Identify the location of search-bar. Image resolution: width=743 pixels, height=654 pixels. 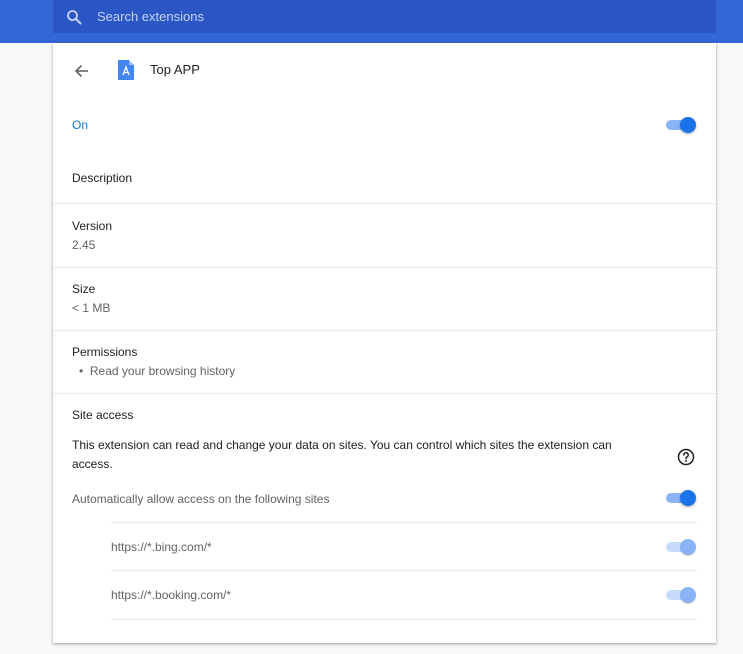
(384, 16).